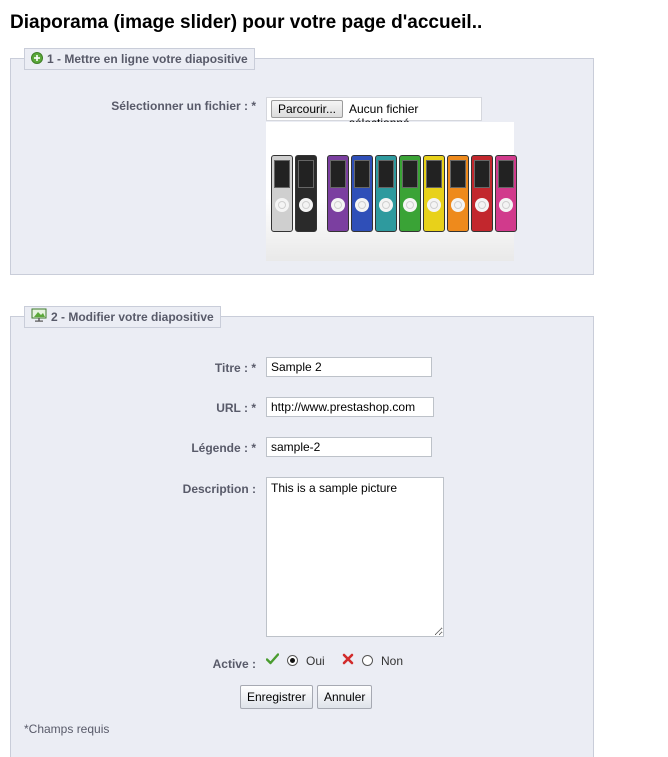 The height and width of the screenshot is (757, 668). I want to click on active-no-label: Non, so click(392, 661).